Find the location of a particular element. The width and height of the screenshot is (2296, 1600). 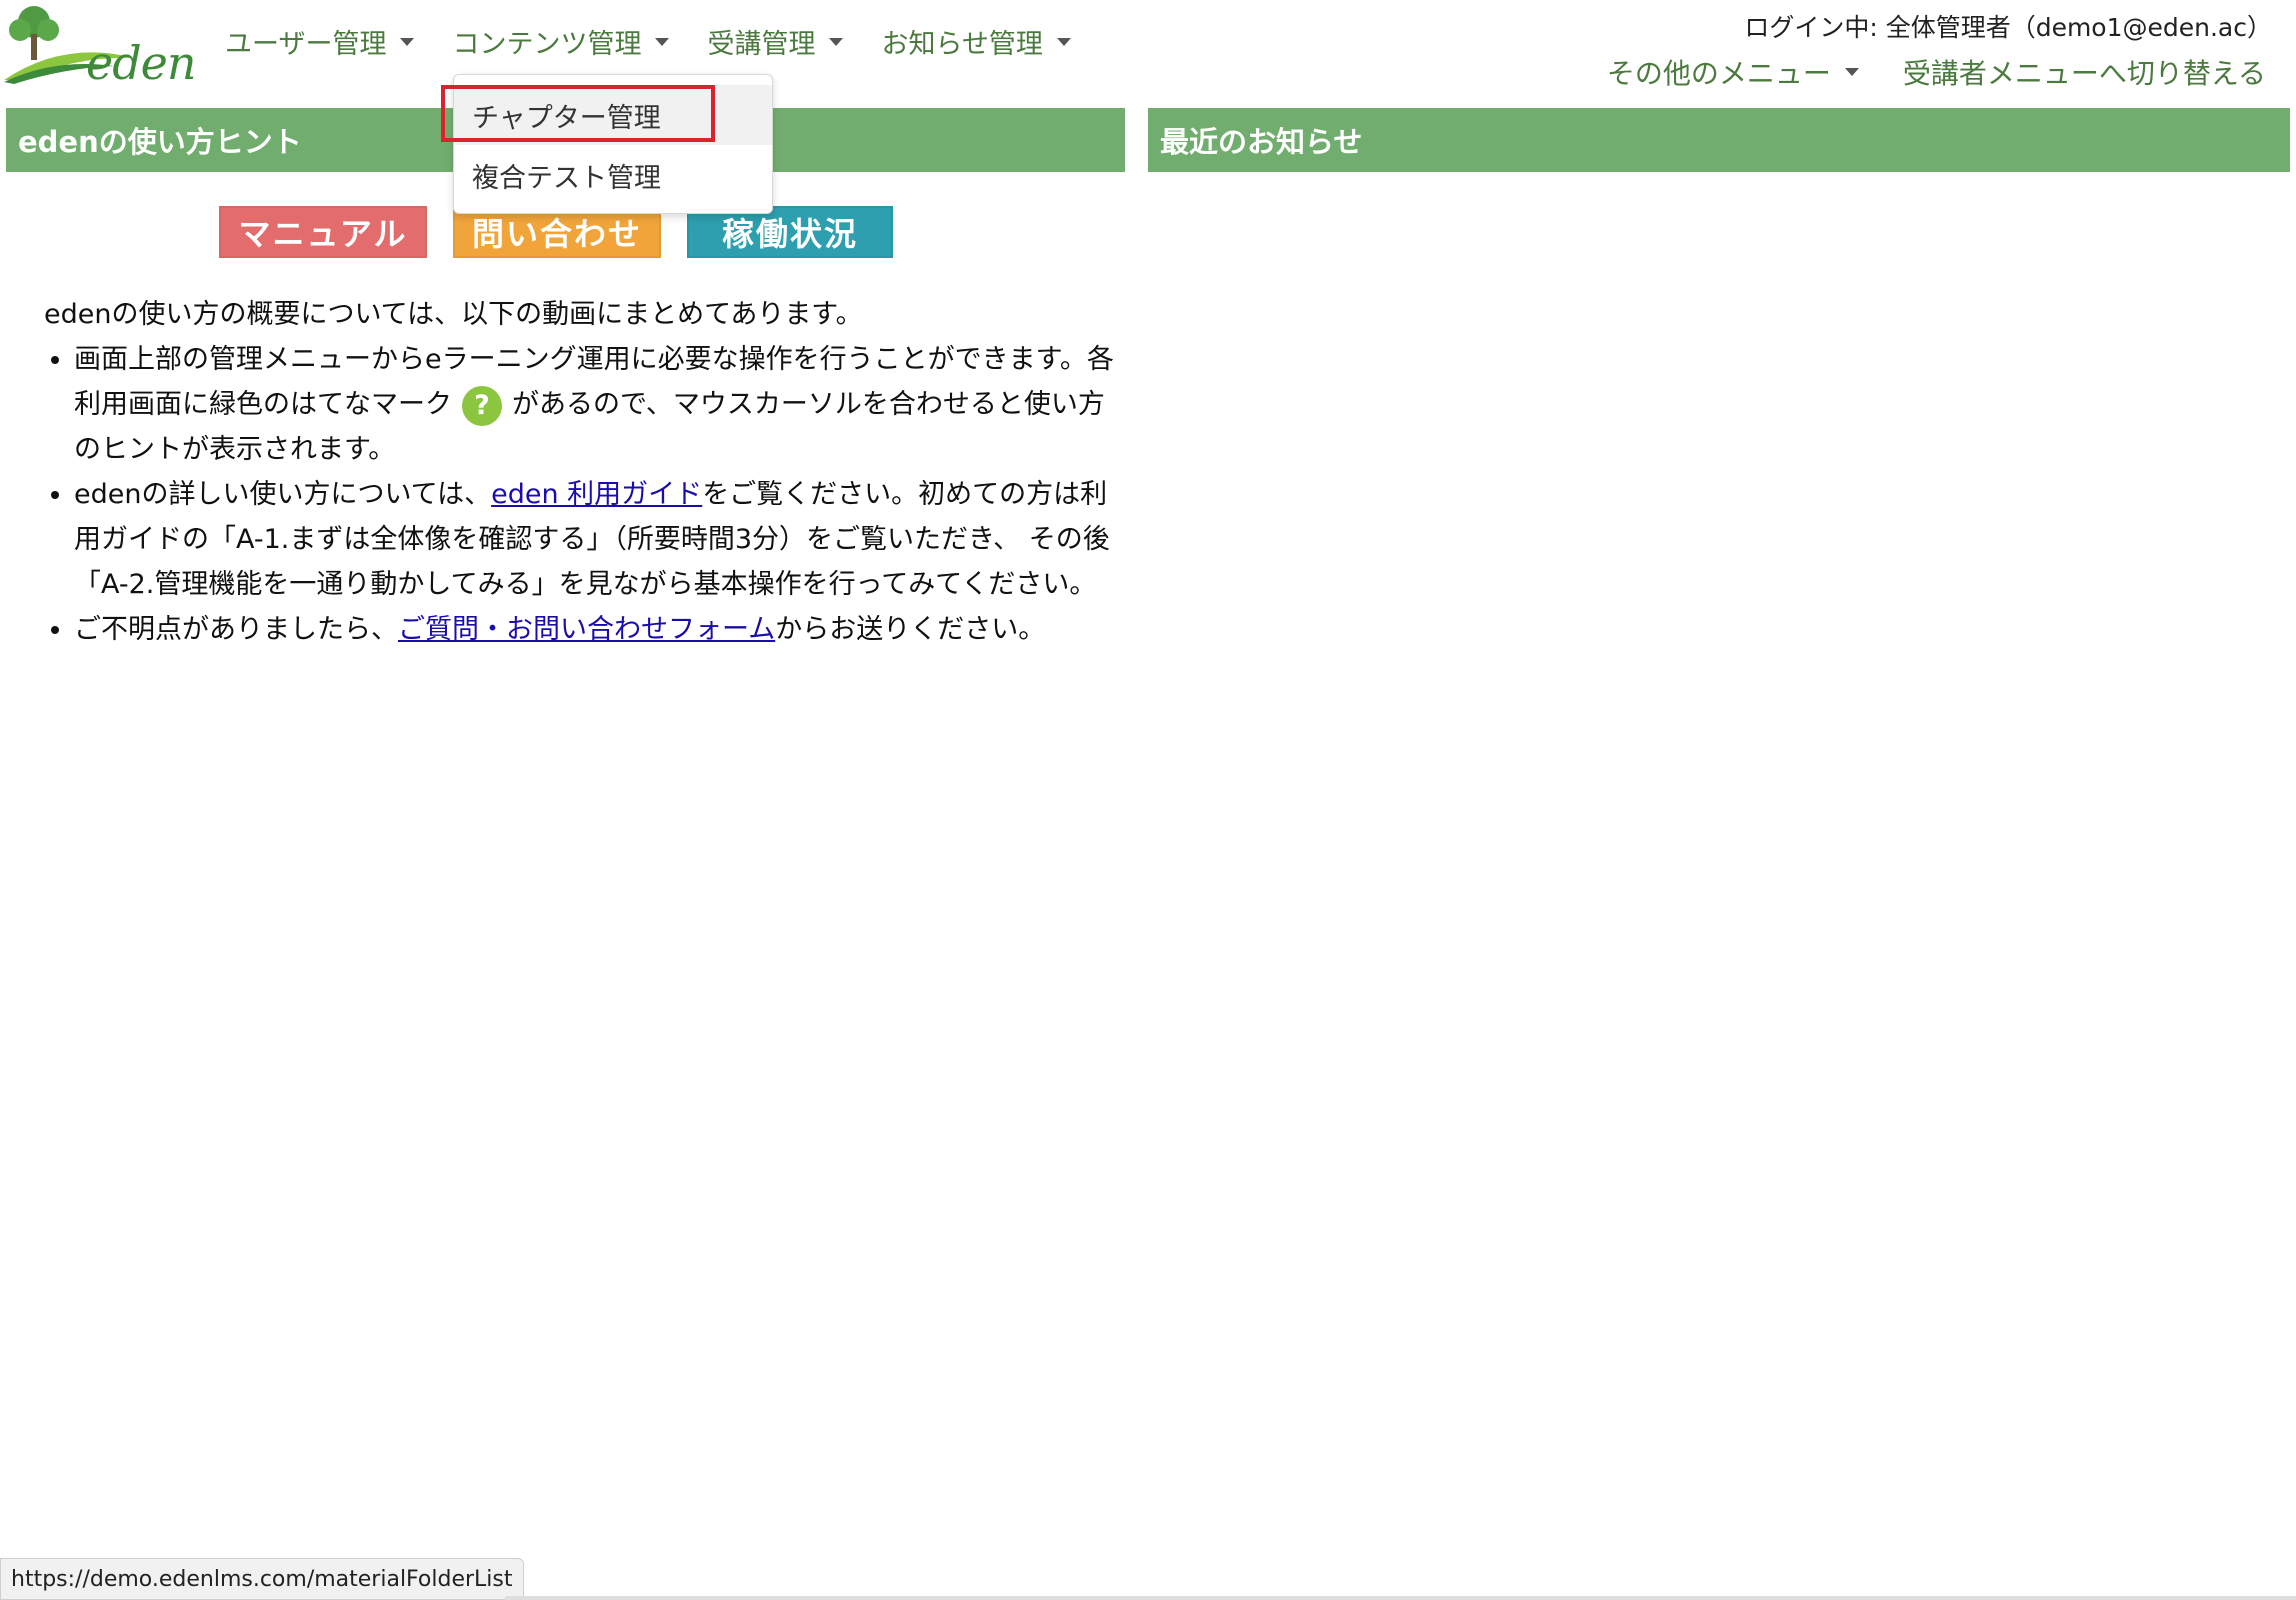

nav-notice-management: お知らせ管理 is located at coordinates (976, 41).